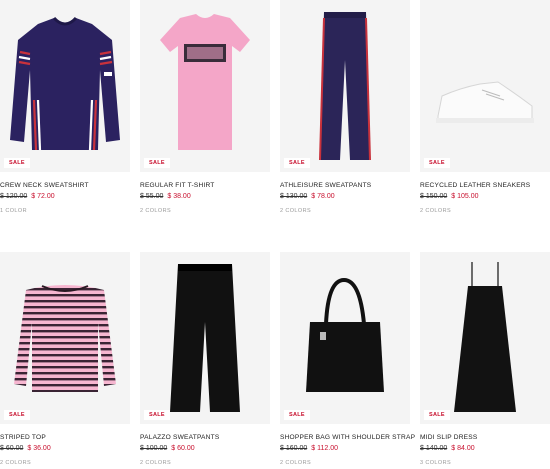  What do you see at coordinates (205, 437) in the screenshot?
I see `product-name: PALAZZO SWEATPANTS` at bounding box center [205, 437].